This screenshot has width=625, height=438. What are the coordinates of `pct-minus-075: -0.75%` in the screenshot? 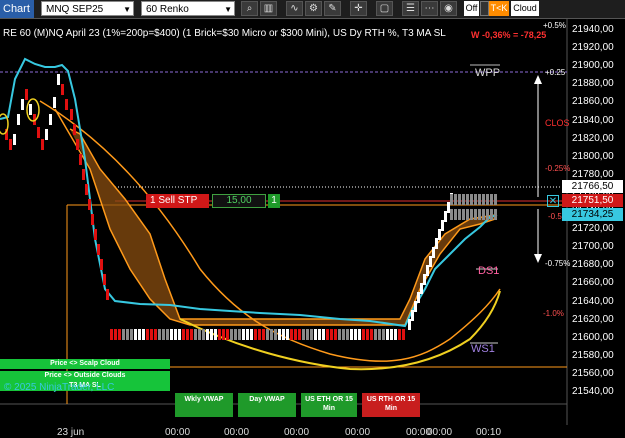 It's located at (558, 263).